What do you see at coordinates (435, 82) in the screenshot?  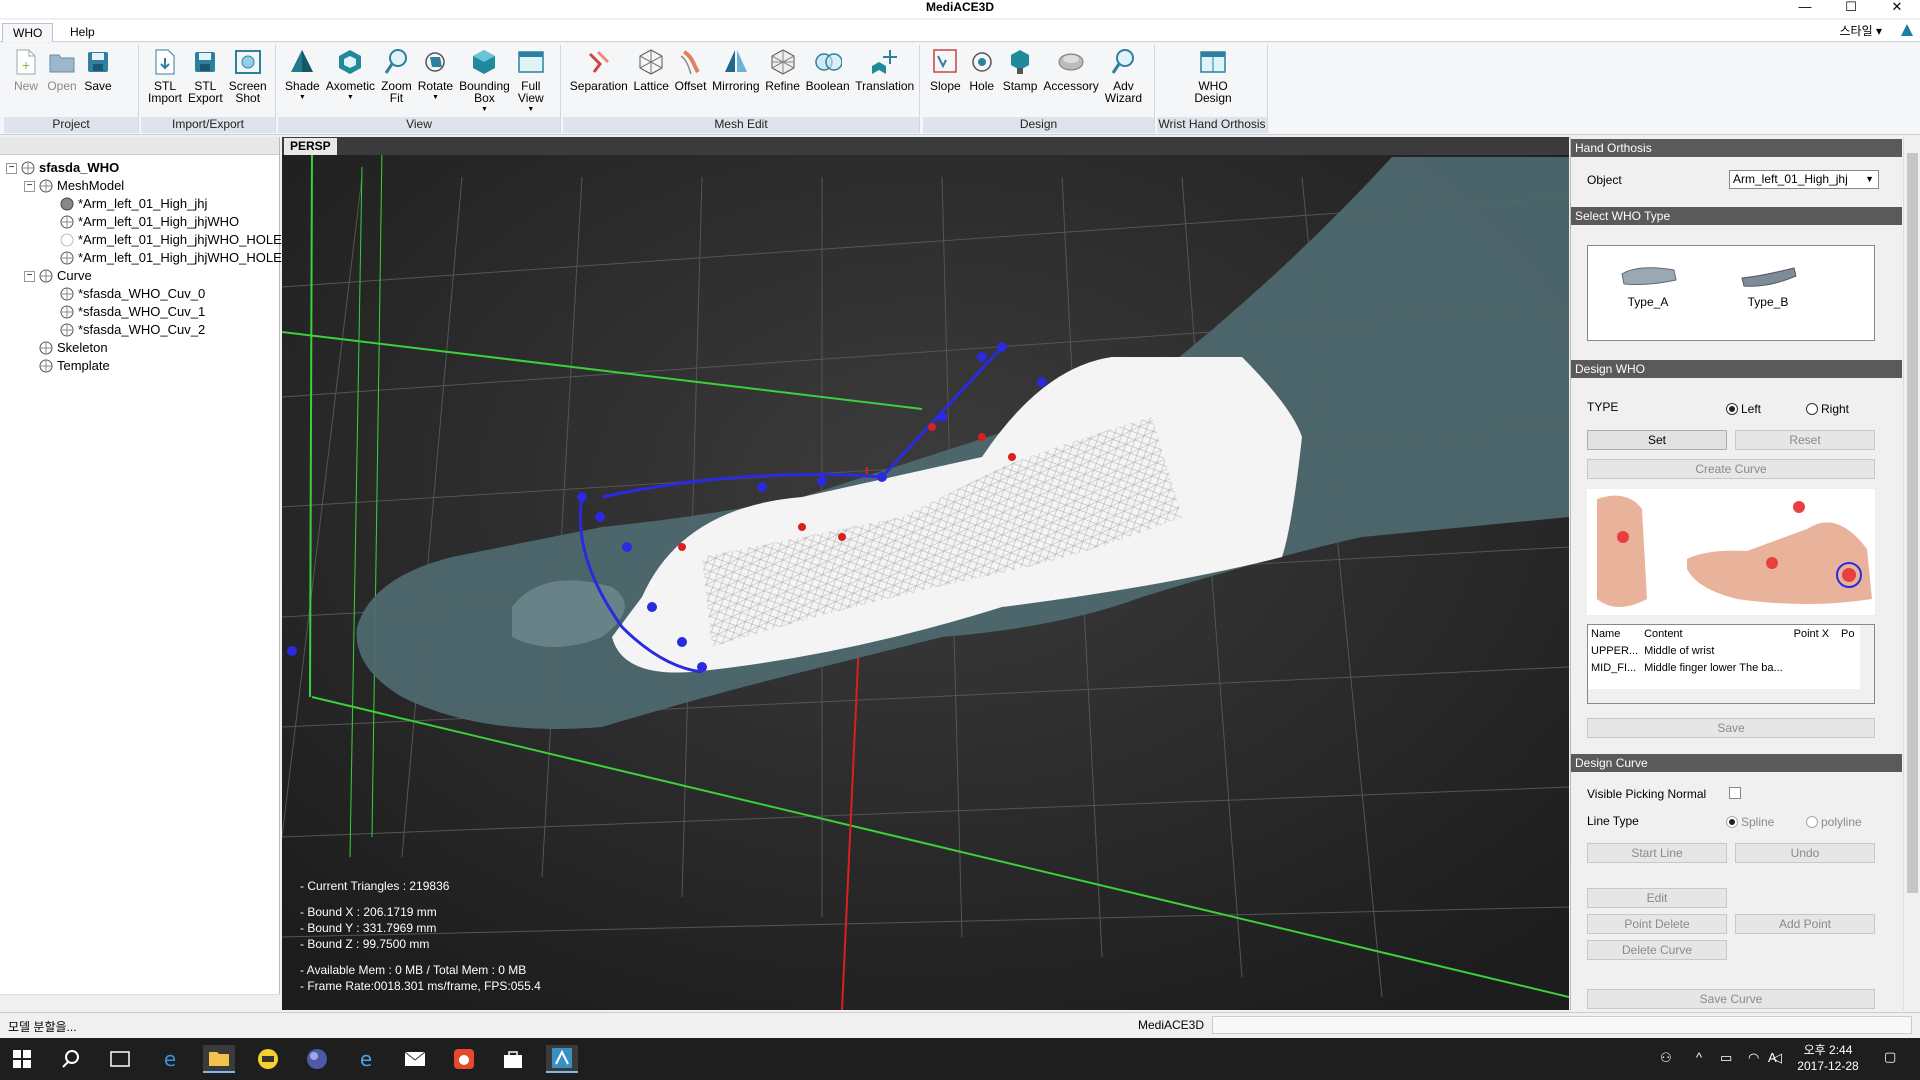 I see `rotate-button: Rotate ▼` at bounding box center [435, 82].